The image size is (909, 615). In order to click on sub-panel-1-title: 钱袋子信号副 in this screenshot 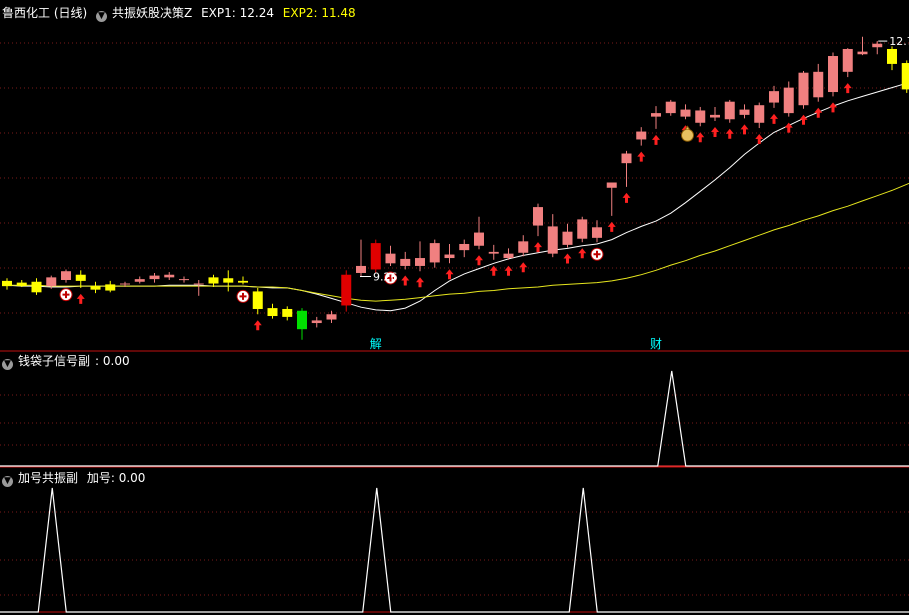, I will do `click(54, 361)`.